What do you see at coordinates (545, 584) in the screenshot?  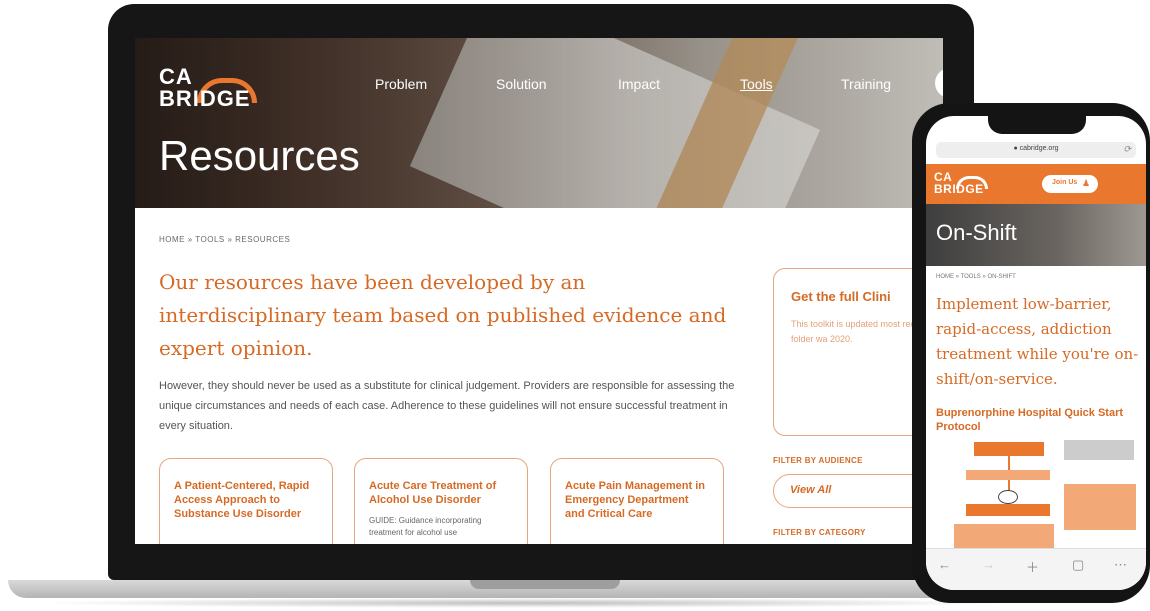 I see `laptop-hinge-notch` at bounding box center [545, 584].